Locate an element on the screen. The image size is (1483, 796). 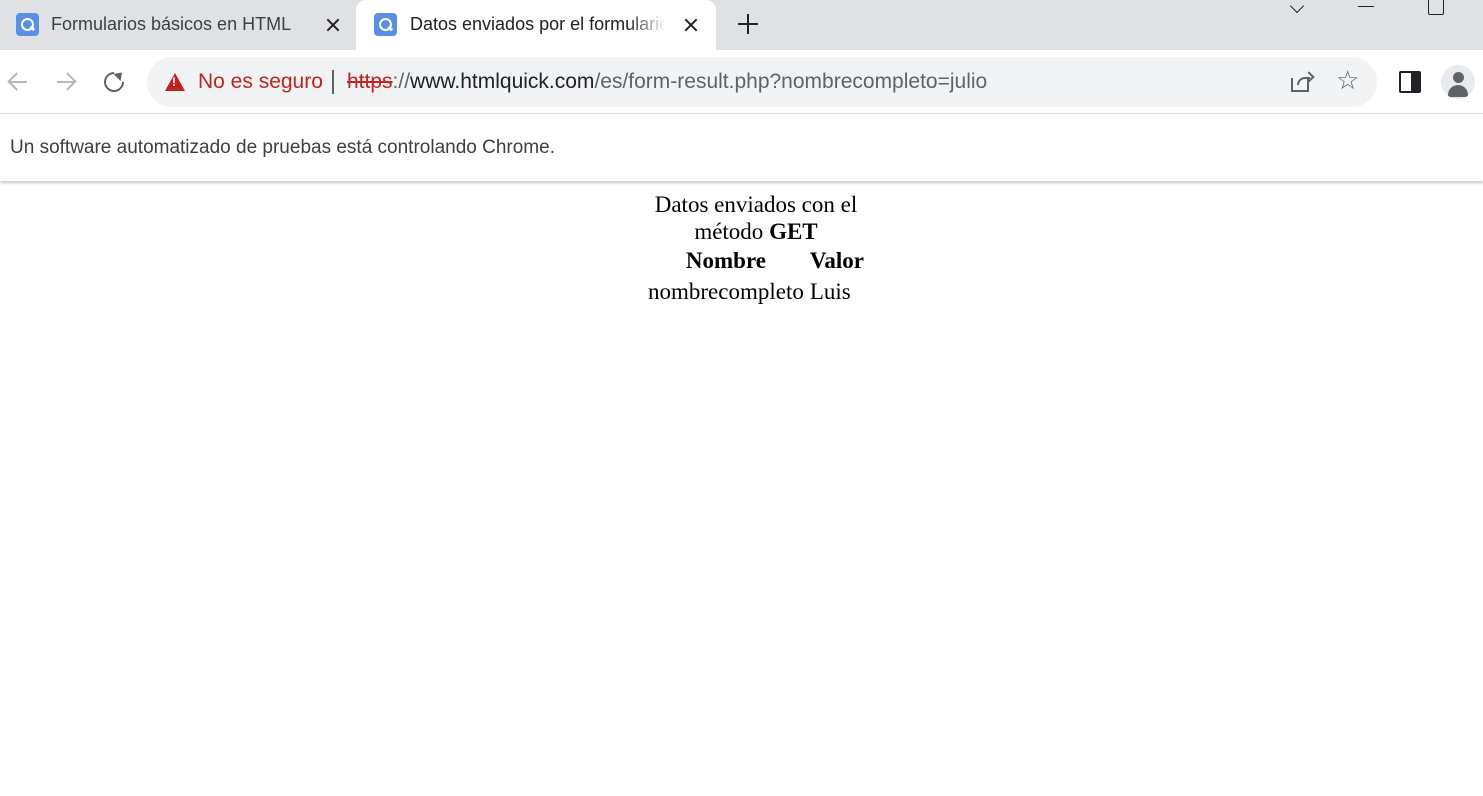
cell-name: nombrecompleto is located at coordinates (726, 291).